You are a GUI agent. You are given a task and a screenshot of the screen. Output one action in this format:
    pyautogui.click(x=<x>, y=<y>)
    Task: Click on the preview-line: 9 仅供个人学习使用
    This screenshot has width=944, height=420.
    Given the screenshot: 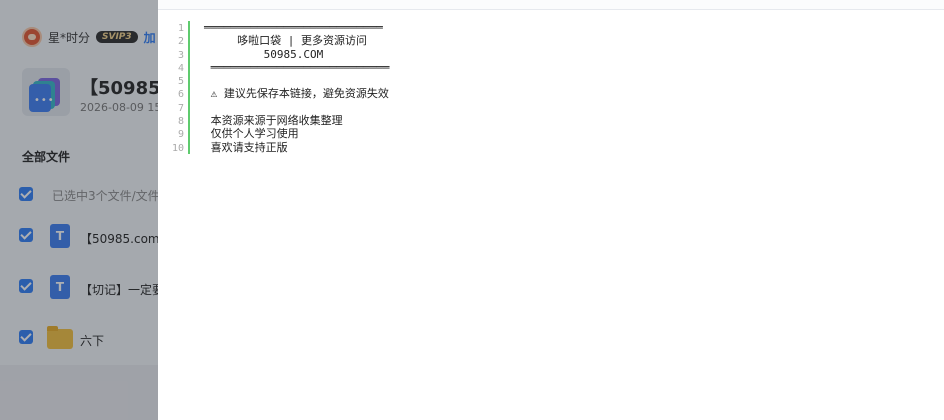 What is the action you would take?
    pyautogui.click(x=232, y=134)
    